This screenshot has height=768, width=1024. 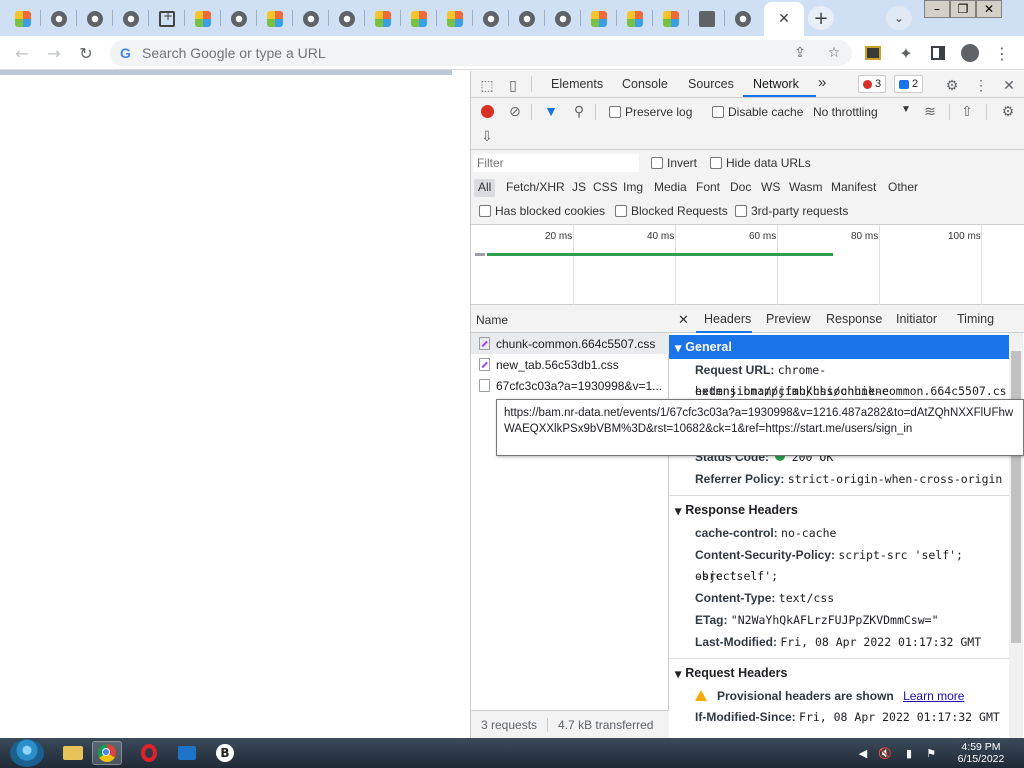 I want to click on filter-type-img: Img, so click(x=633, y=188).